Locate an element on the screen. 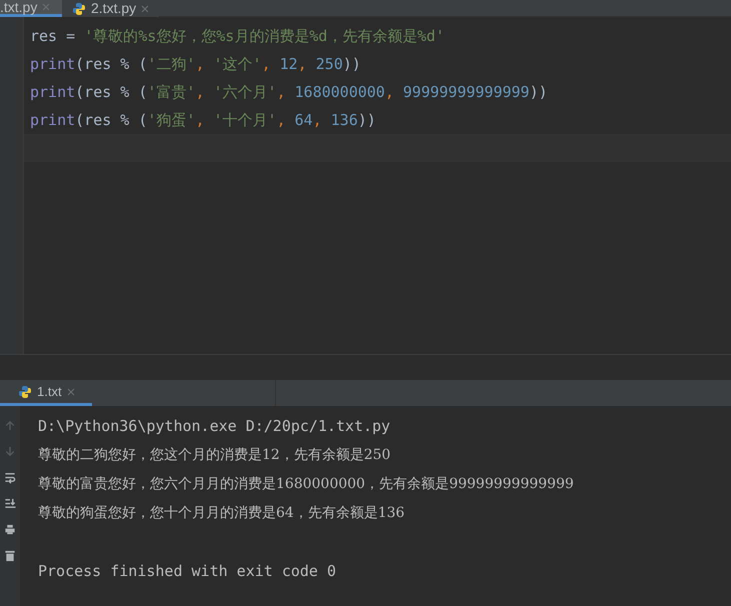 This screenshot has width=731, height=606. scroll-to-end-icon is located at coordinates (10, 504).